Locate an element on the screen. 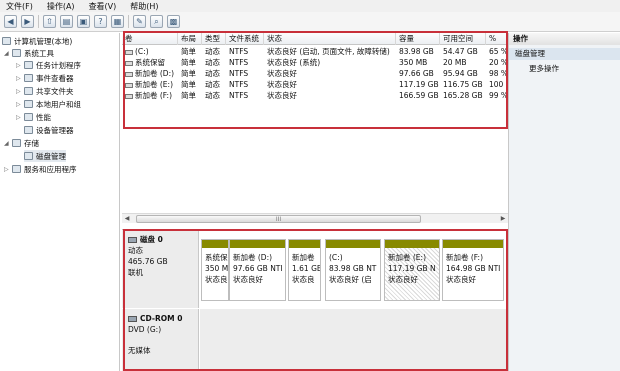 The image size is (620, 371). tree-item-root: 计算机管理(本地) is located at coordinates (37, 41).